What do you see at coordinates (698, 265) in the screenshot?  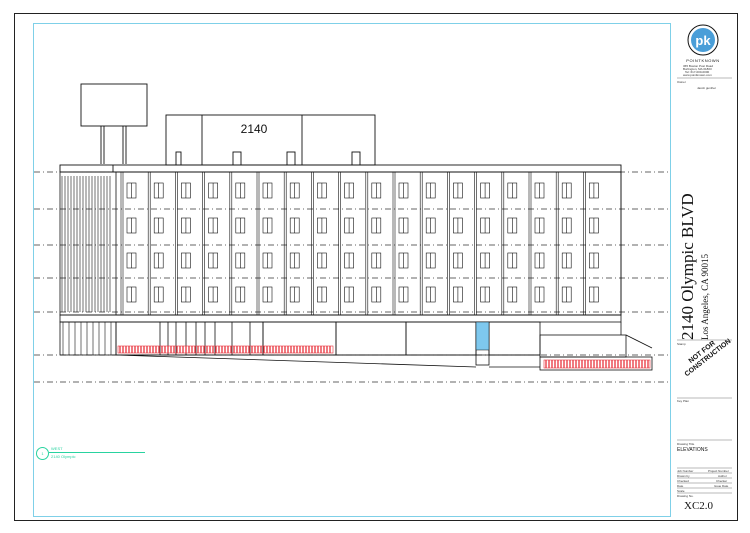 I see `project-address: 2140 Olympic BLVD Los Angeles, CA 90015` at bounding box center [698, 265].